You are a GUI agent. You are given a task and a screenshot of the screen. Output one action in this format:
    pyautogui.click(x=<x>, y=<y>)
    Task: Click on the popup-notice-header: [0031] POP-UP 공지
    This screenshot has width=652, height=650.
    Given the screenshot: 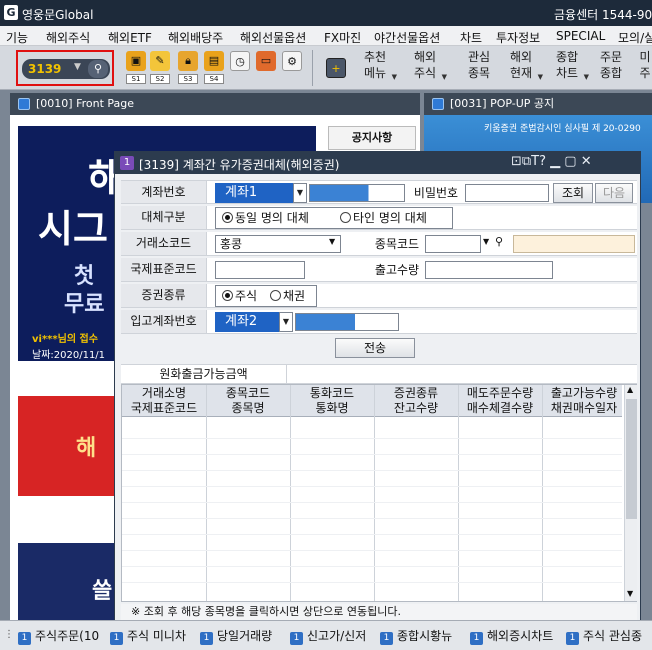 What is the action you would take?
    pyautogui.click(x=538, y=104)
    